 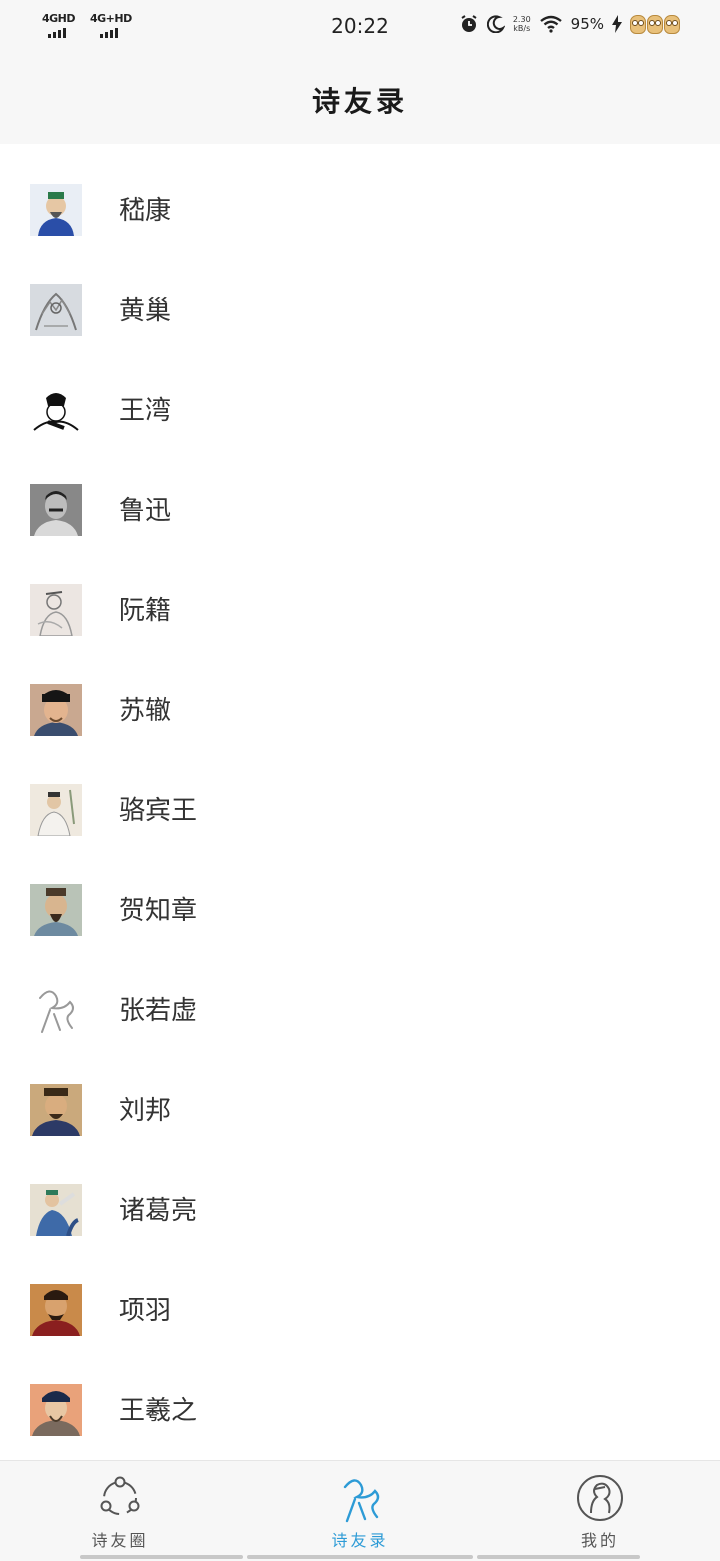 What do you see at coordinates (360, 1540) in the screenshot?
I see `tab-label: 诗友录` at bounding box center [360, 1540].